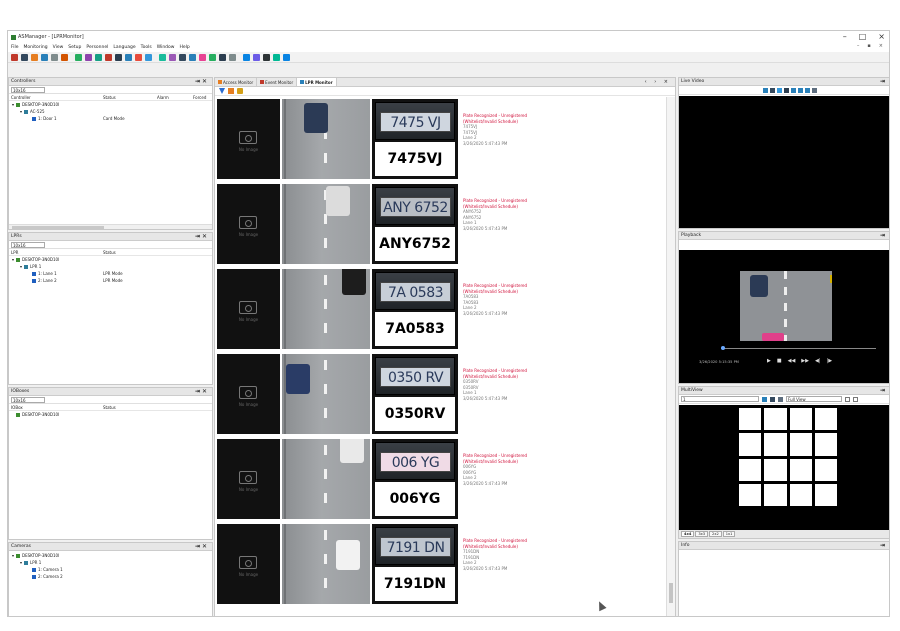 This screenshot has width=900, height=631. Describe the element at coordinates (881, 36) in the screenshot. I see `close-button: ×` at that location.